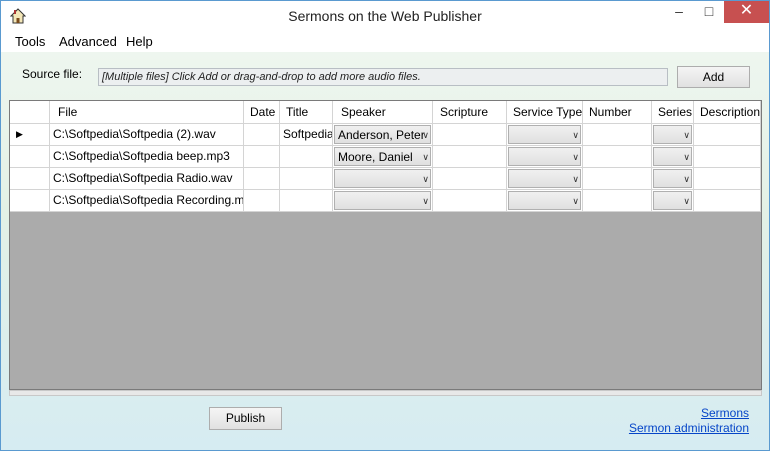 The height and width of the screenshot is (451, 770). What do you see at coordinates (147, 179) in the screenshot?
I see `file-cell: C:\Softpedia\Softpedia Radio.wav` at bounding box center [147, 179].